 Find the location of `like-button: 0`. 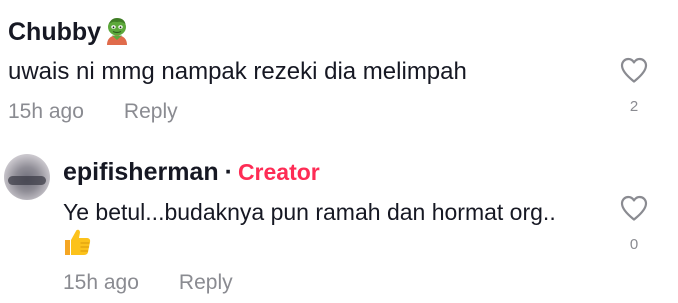

like-button: 0 is located at coordinates (634, 224).